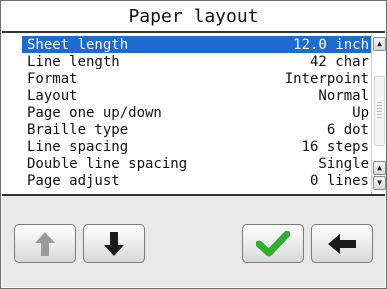  I want to click on setting-row-line-spacing: Line spacing 16 steps, so click(197, 146).